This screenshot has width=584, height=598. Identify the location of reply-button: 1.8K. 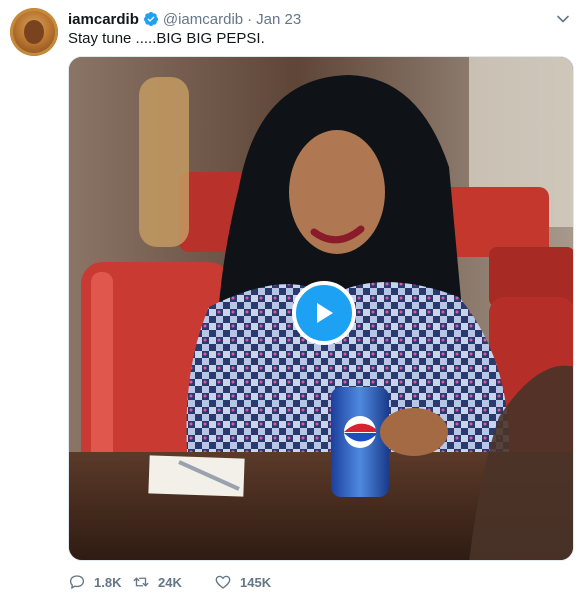
(99, 582).